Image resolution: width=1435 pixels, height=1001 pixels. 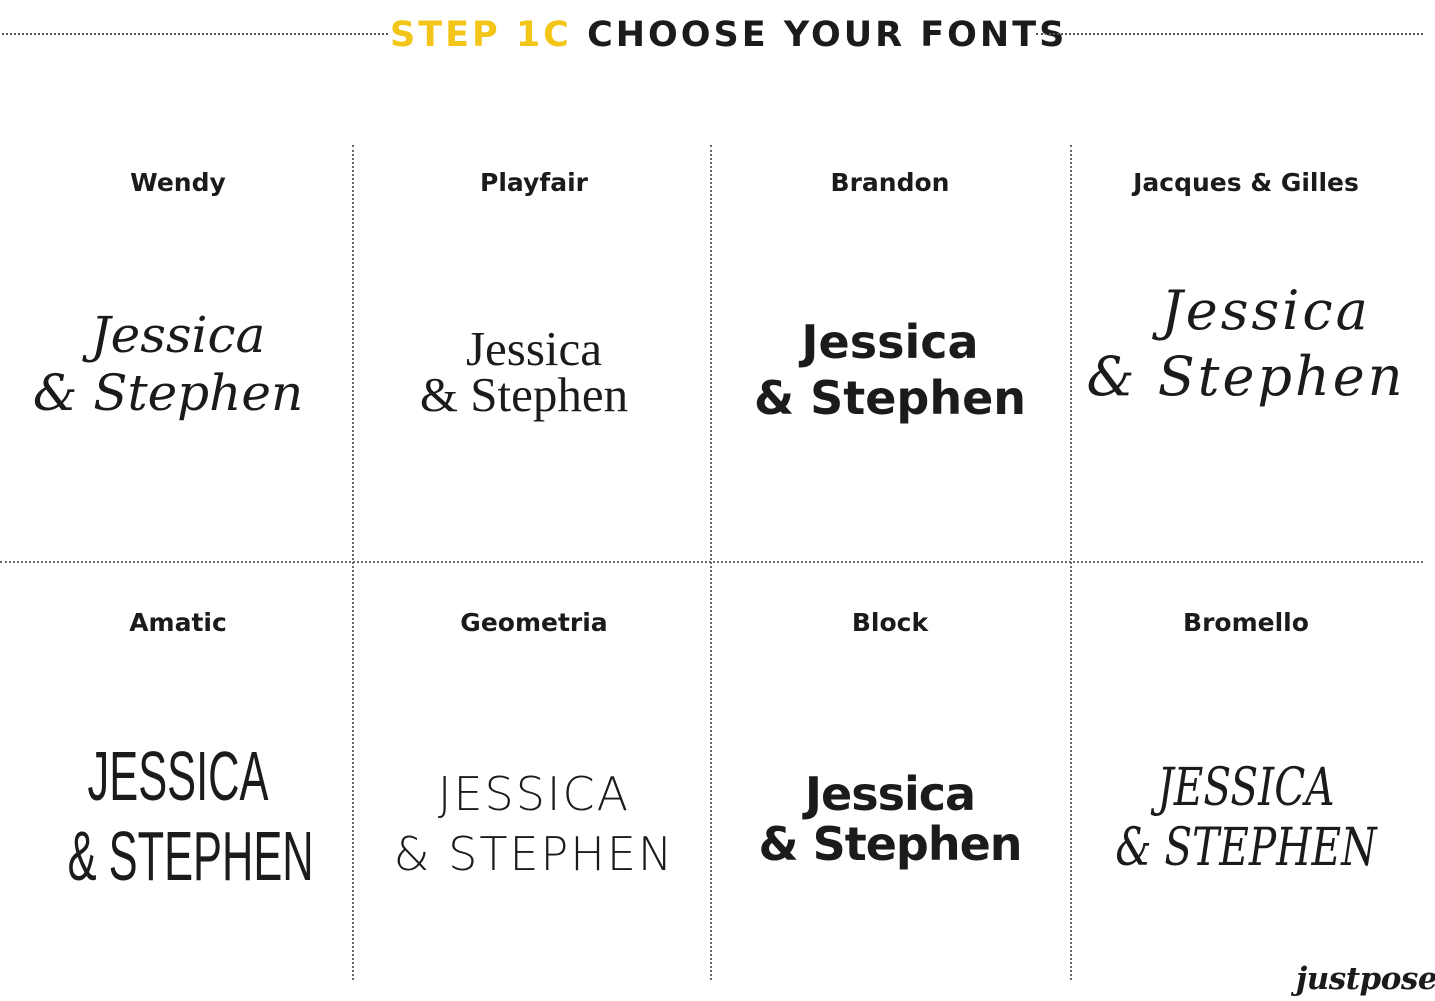 I want to click on font-name: Block, so click(x=890, y=622).